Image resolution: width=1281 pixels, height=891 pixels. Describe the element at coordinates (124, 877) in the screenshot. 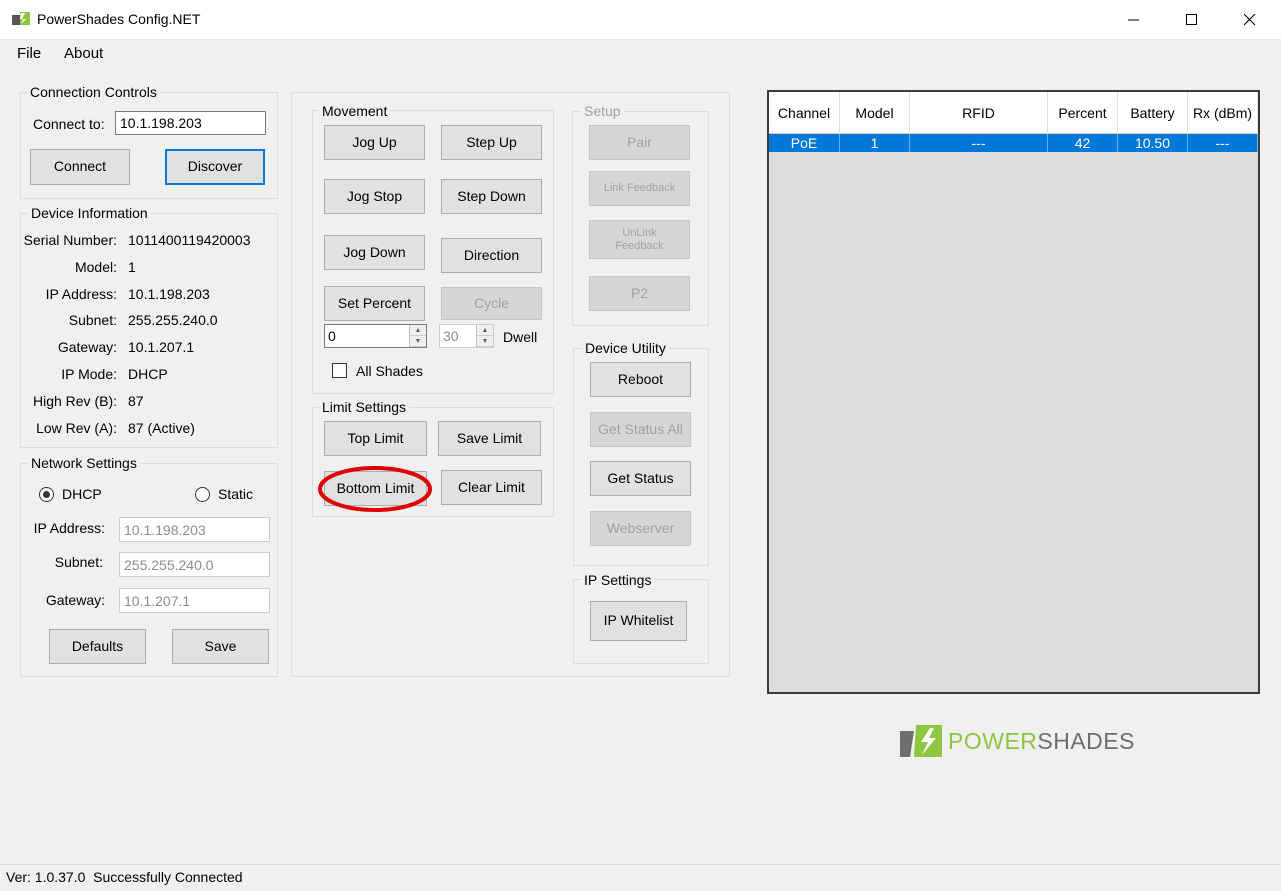

I see `status-text: Ver: 1.0.37.0 Successfully Connected` at that location.